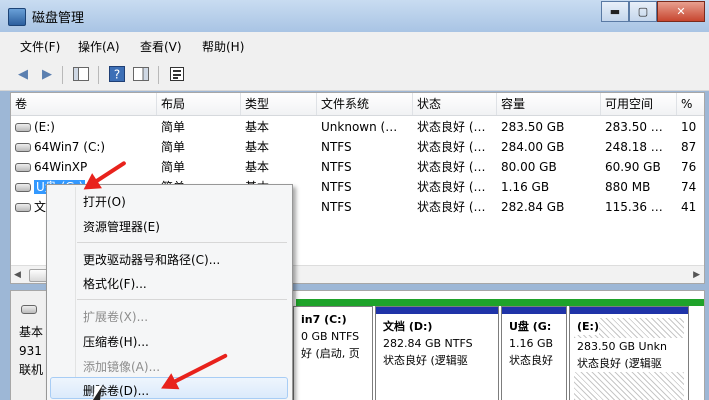  Describe the element at coordinates (17, 17) in the screenshot. I see `disk-management-icon` at that location.